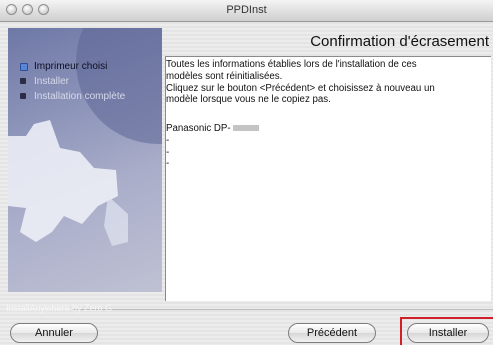  I want to click on product-label: Panasonic DP-, so click(198, 128).